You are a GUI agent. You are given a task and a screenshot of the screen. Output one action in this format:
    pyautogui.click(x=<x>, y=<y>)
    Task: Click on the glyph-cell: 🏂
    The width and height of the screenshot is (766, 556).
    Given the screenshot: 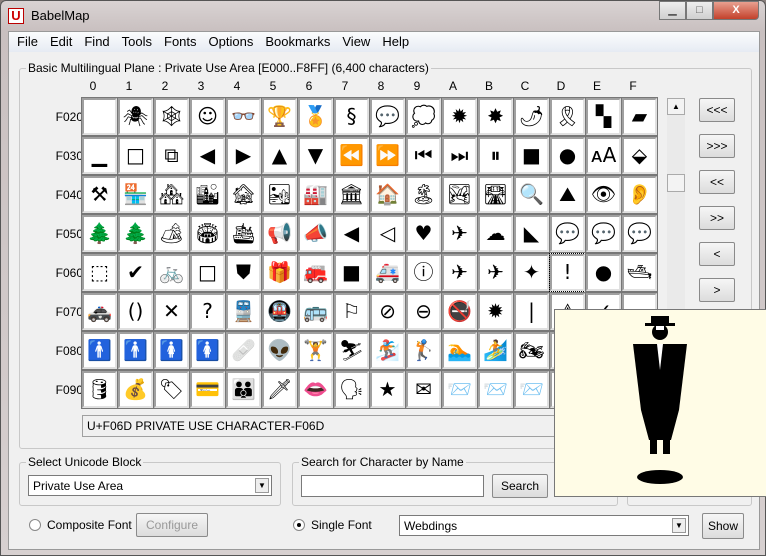 What is the action you would take?
    pyautogui.click(x=387, y=350)
    